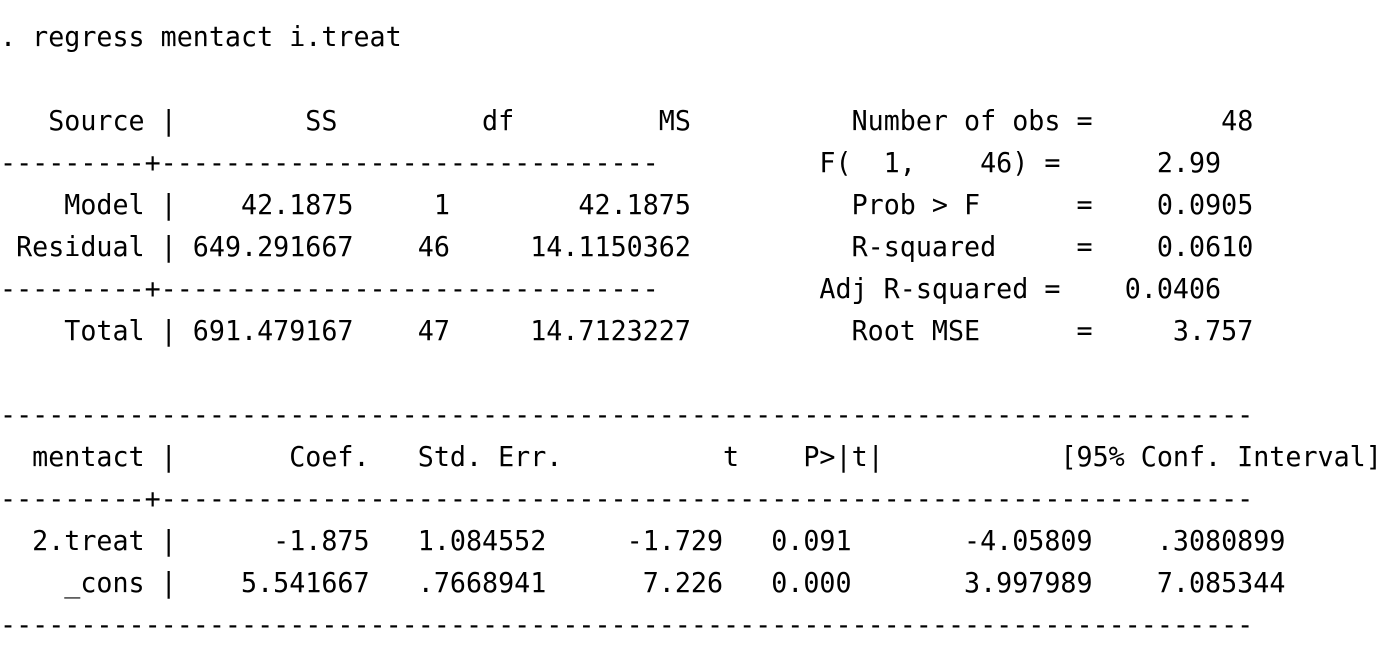  What do you see at coordinates (72, 204) in the screenshot?
I see `anova-source: Model` at bounding box center [72, 204].